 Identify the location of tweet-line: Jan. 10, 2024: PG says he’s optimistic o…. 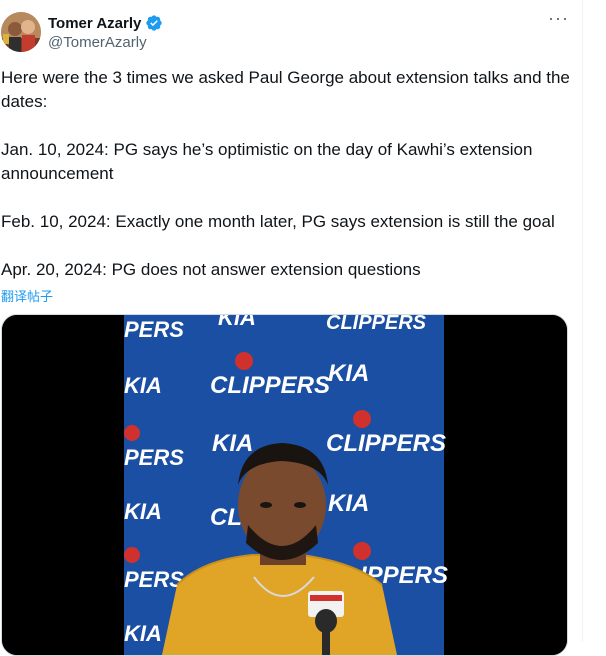
(267, 161).